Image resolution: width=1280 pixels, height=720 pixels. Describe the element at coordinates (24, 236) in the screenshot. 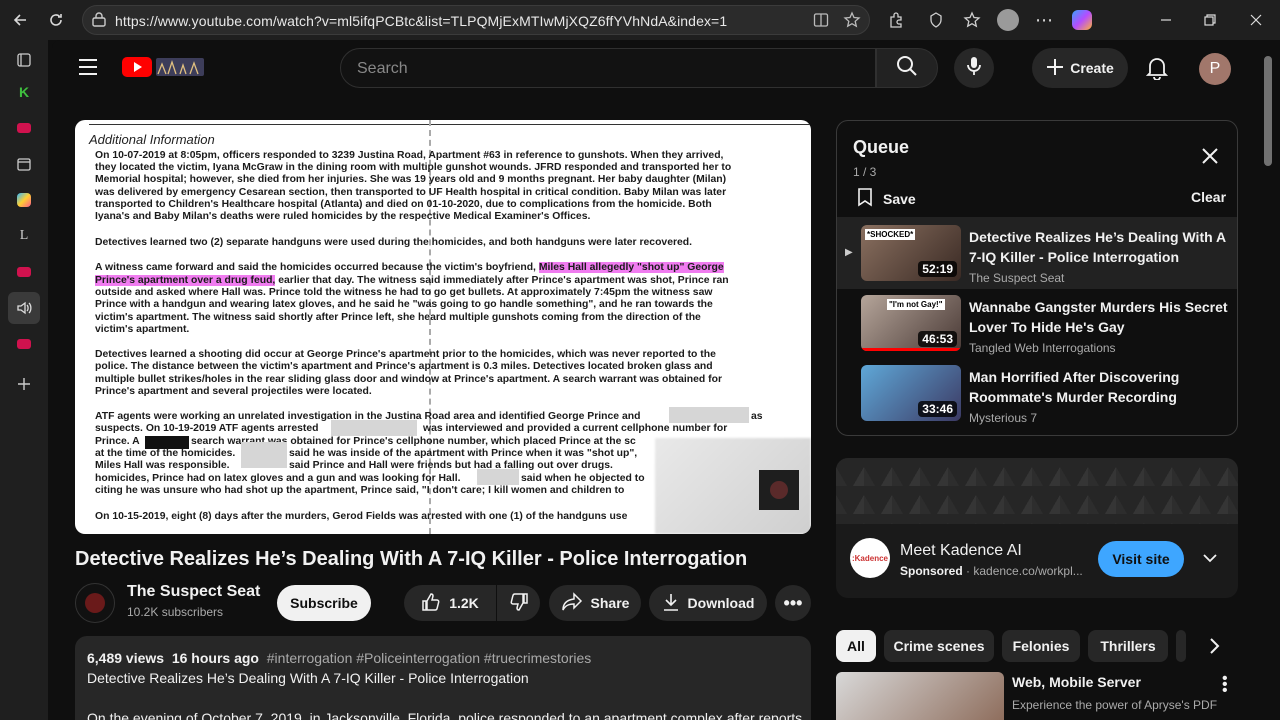

I see `l-app-icon: L` at that location.